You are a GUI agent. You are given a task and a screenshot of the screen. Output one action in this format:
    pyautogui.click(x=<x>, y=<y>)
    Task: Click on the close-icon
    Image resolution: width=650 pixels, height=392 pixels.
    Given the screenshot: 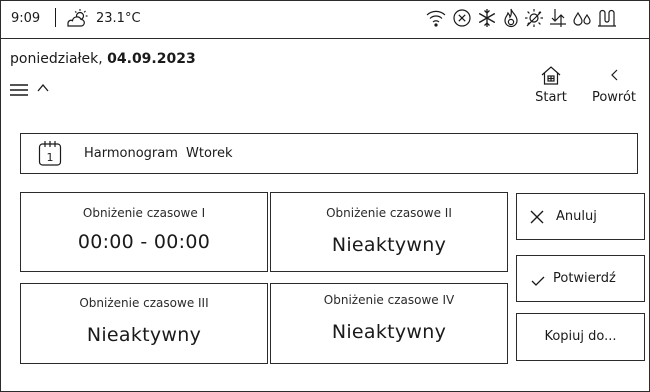 What is the action you would take?
    pyautogui.click(x=537, y=217)
    